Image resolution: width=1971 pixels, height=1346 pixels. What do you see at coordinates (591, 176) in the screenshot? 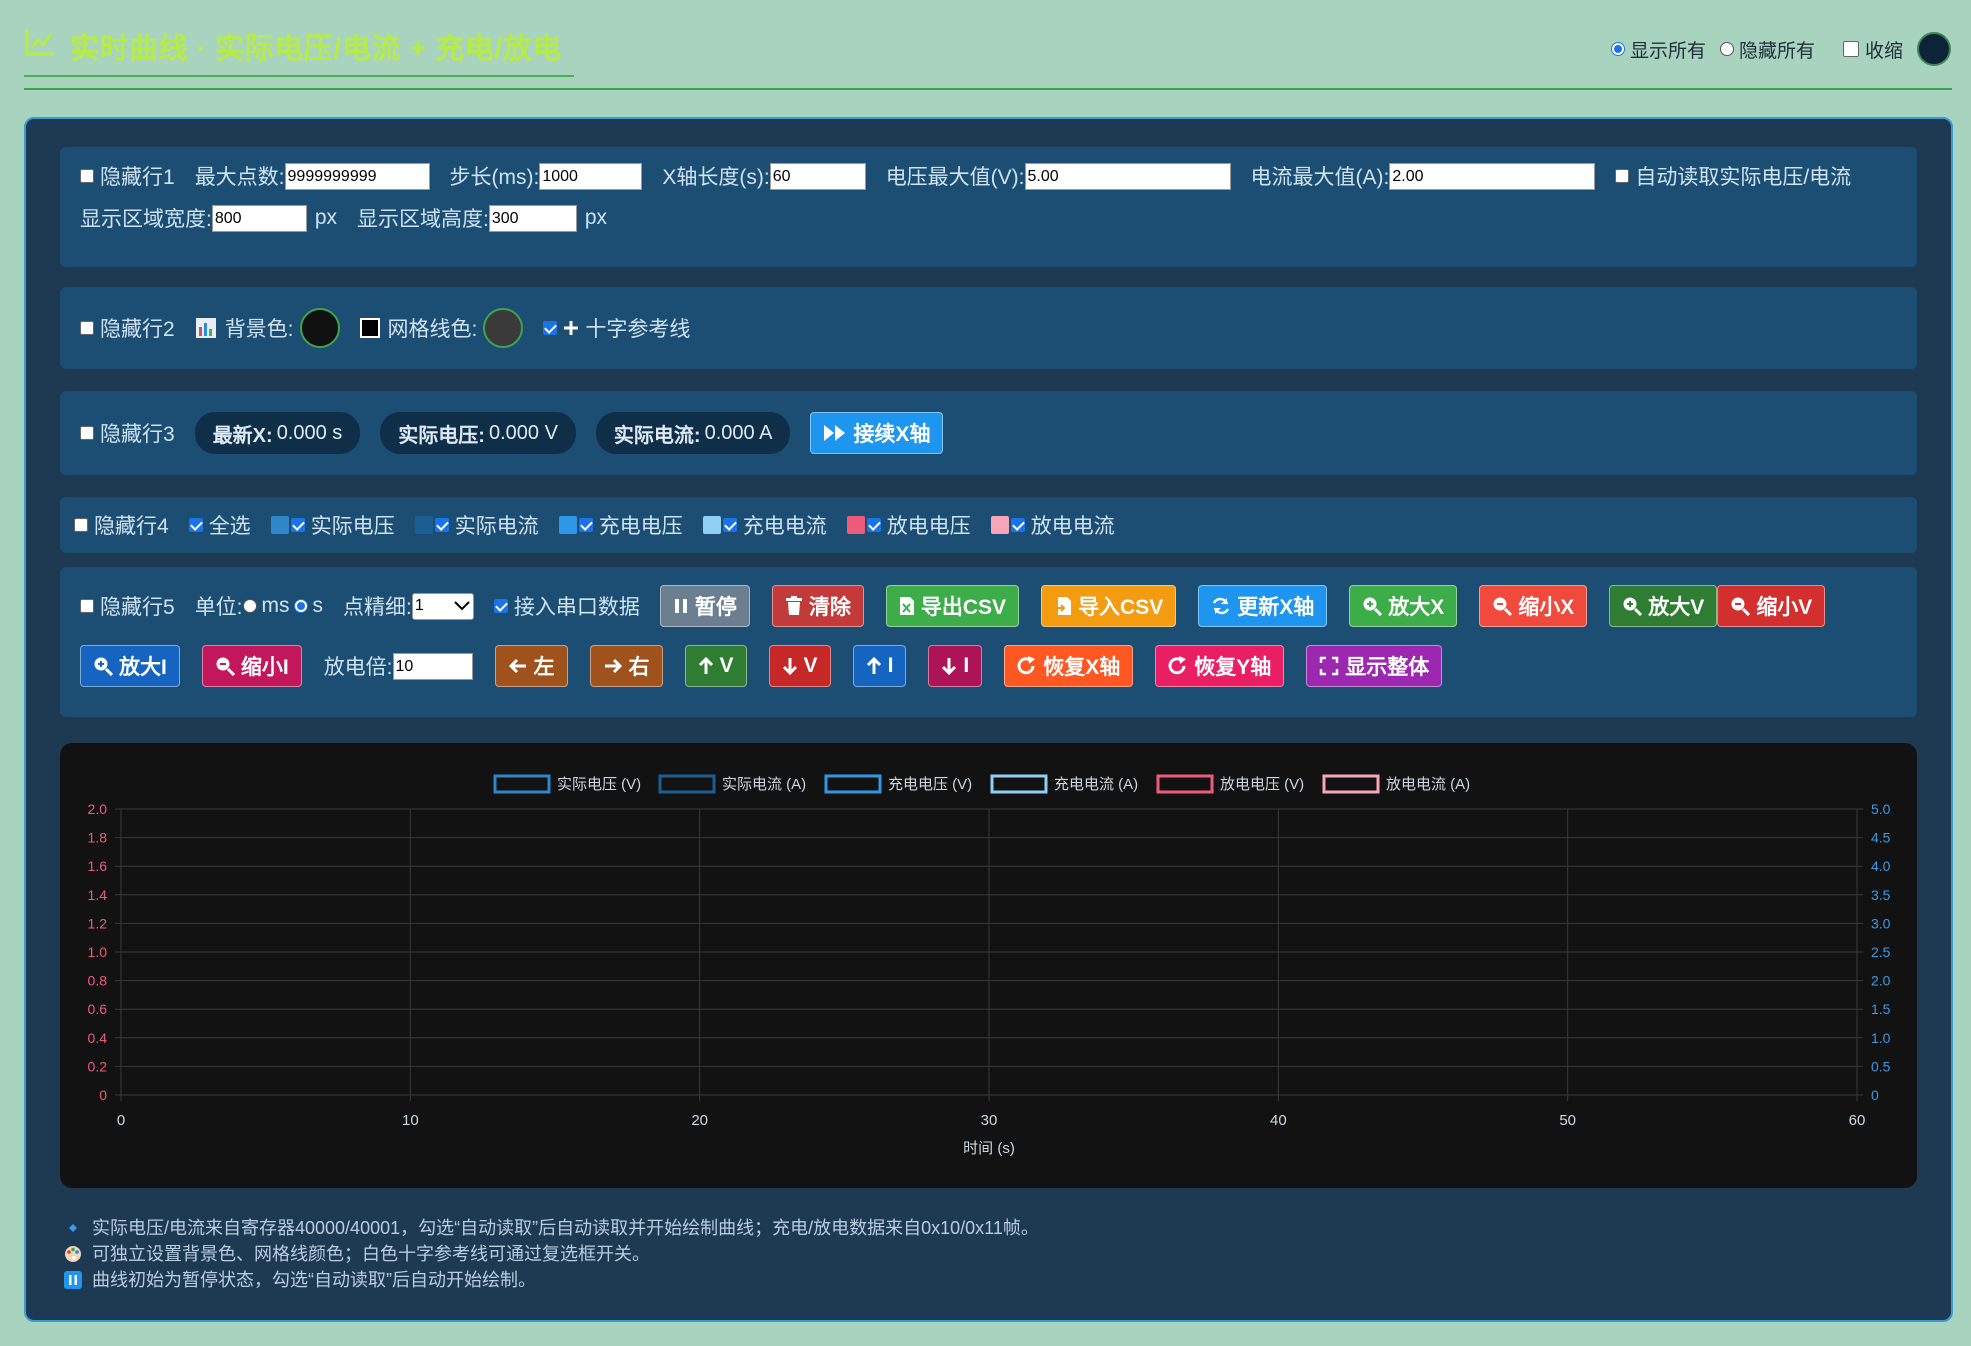
I see `step-input: 1000` at bounding box center [591, 176].